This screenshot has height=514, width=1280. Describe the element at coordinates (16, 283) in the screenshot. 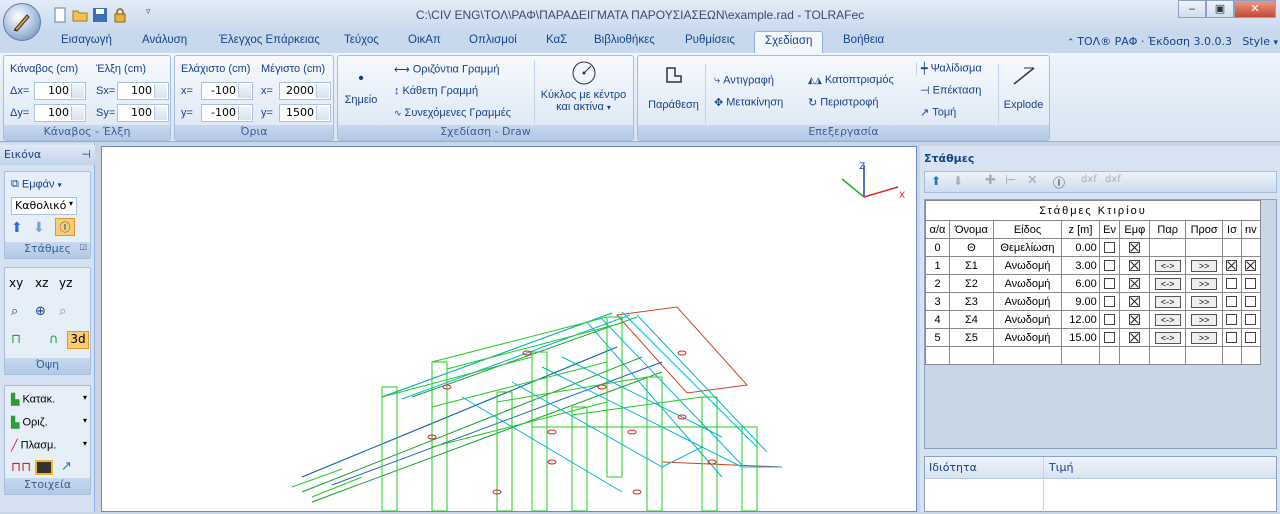

I see `view-xy-button: xy` at that location.